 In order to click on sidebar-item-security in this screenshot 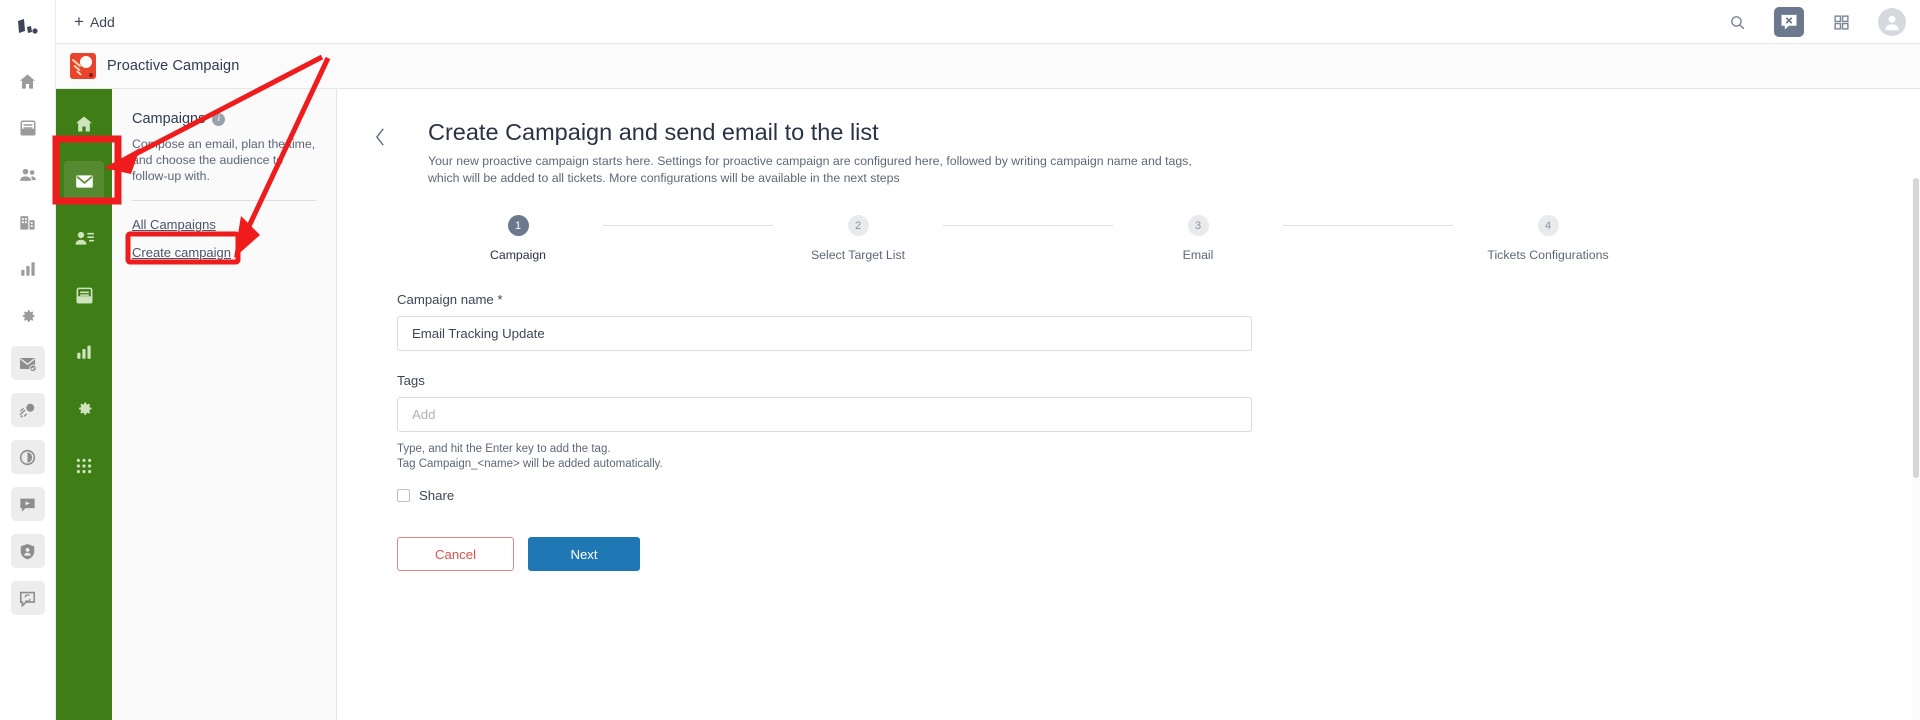, I will do `click(27, 551)`.